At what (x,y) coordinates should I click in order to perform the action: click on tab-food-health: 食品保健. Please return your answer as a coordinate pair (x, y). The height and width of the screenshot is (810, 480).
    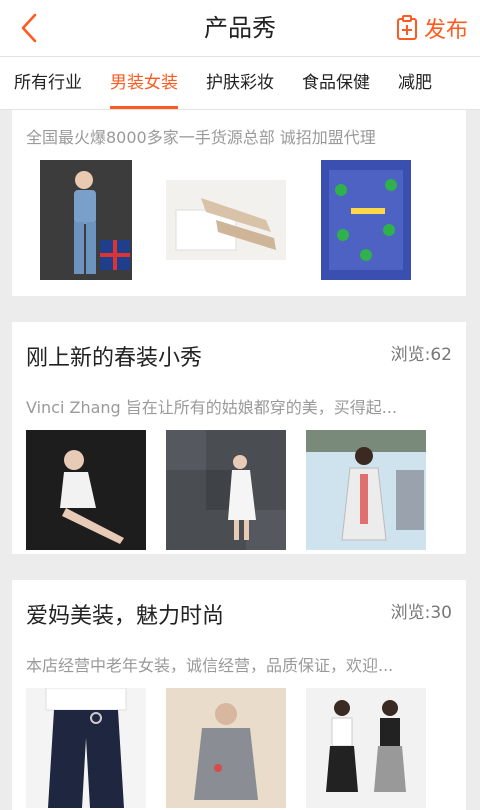
    Looking at the image, I should click on (336, 83).